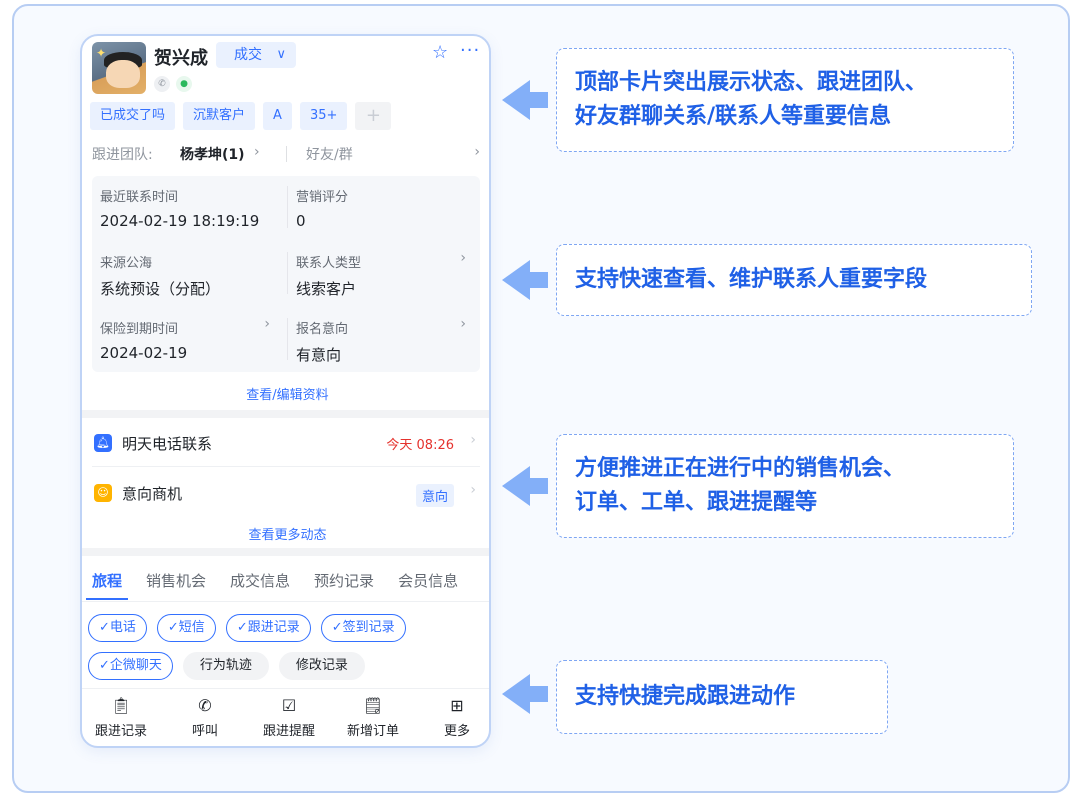 The width and height of the screenshot is (1080, 807). Describe the element at coordinates (428, 585) in the screenshot. I see `tab-member-info: 会员信息` at that location.